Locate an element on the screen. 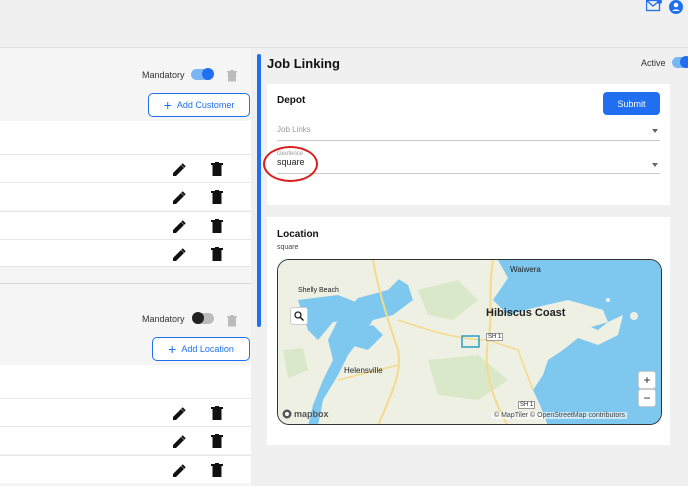 The height and width of the screenshot is (486, 688). mail-icon is located at coordinates (654, 6).